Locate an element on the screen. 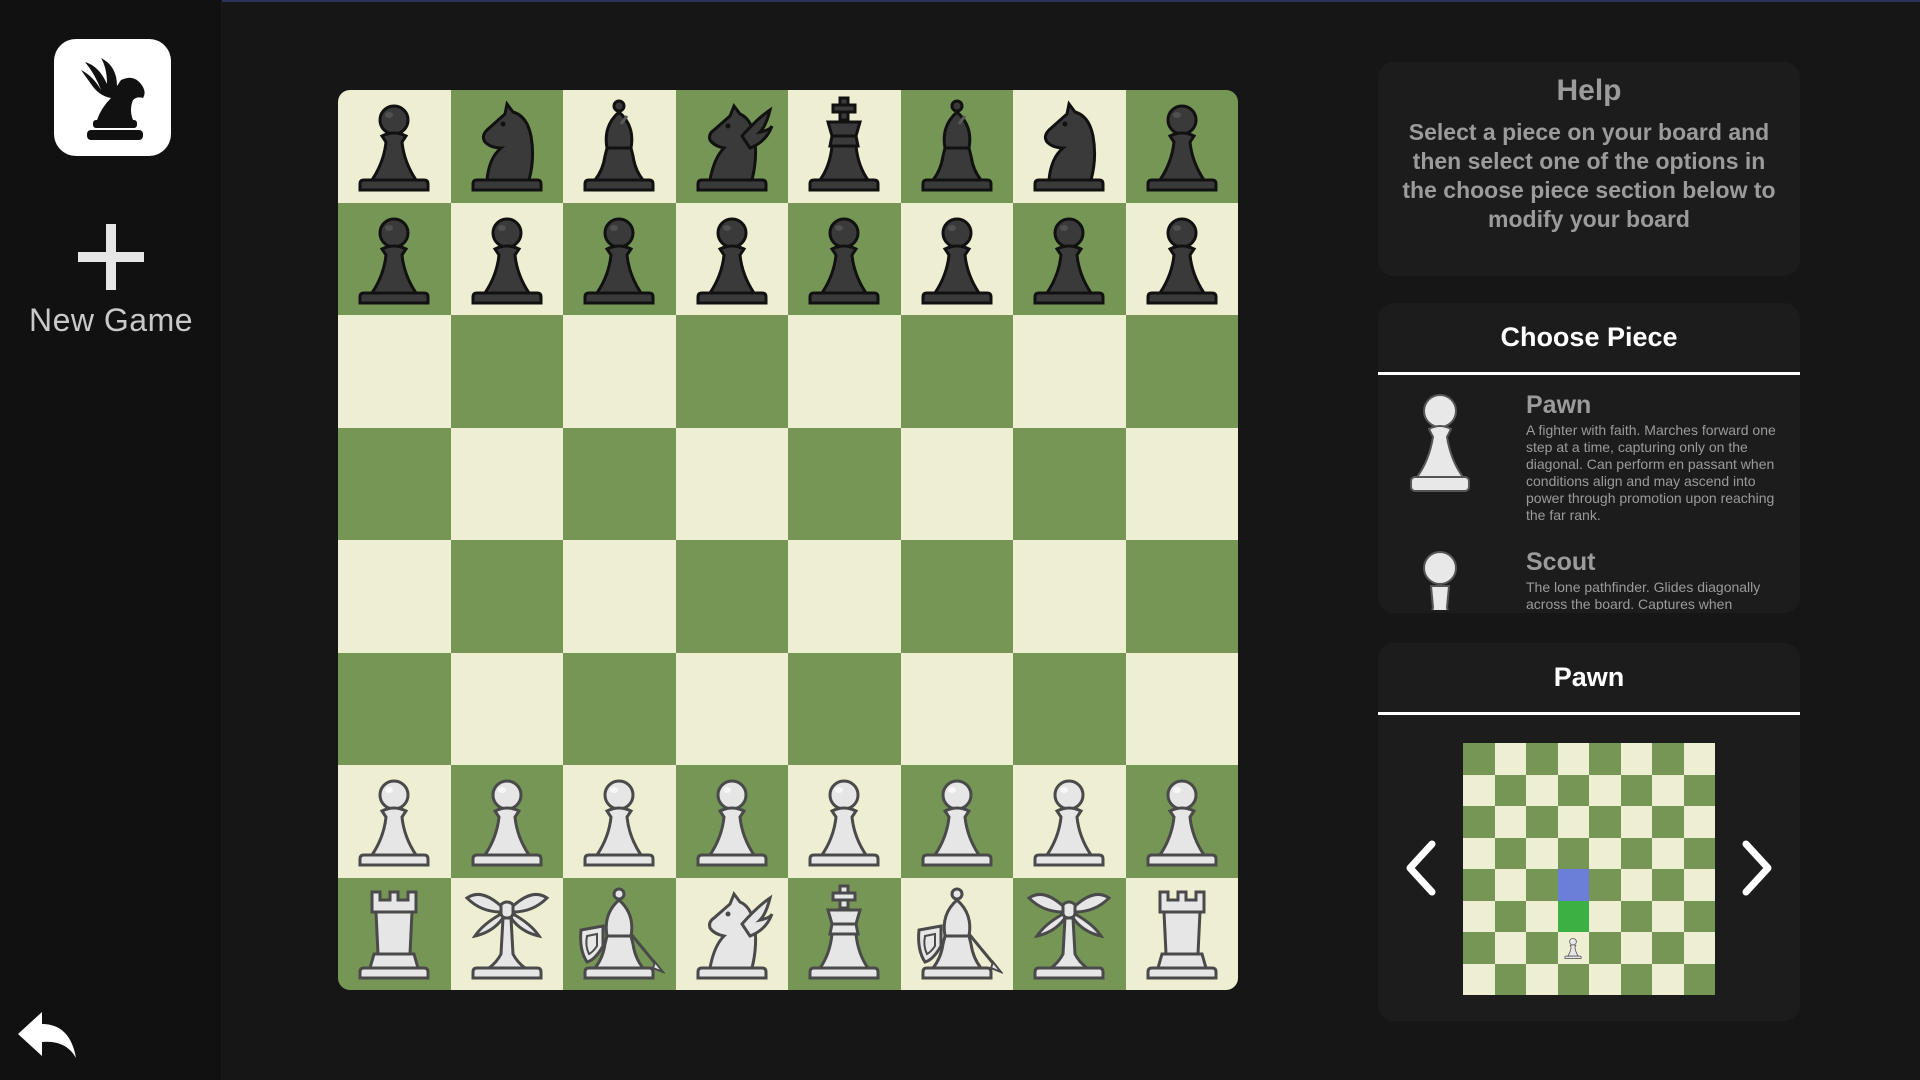 This screenshot has height=1080, width=1920. board-square-d3 is located at coordinates (731, 708).